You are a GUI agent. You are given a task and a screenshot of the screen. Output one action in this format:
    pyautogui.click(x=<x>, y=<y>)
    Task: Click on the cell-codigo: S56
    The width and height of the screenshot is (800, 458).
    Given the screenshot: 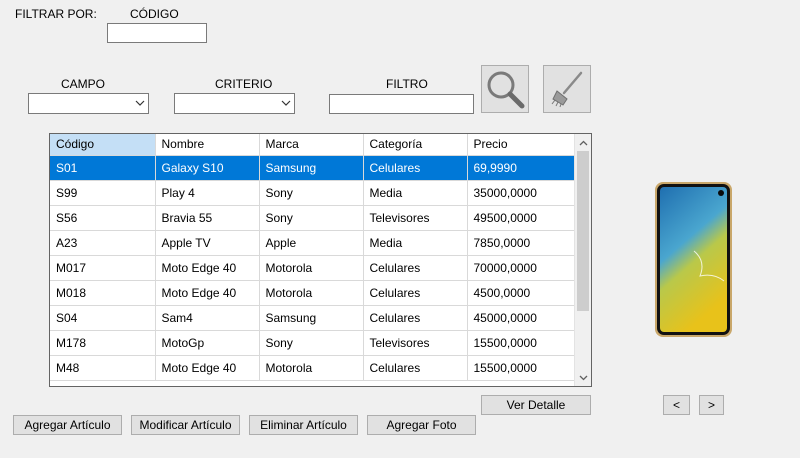 What is the action you would take?
    pyautogui.click(x=103, y=218)
    